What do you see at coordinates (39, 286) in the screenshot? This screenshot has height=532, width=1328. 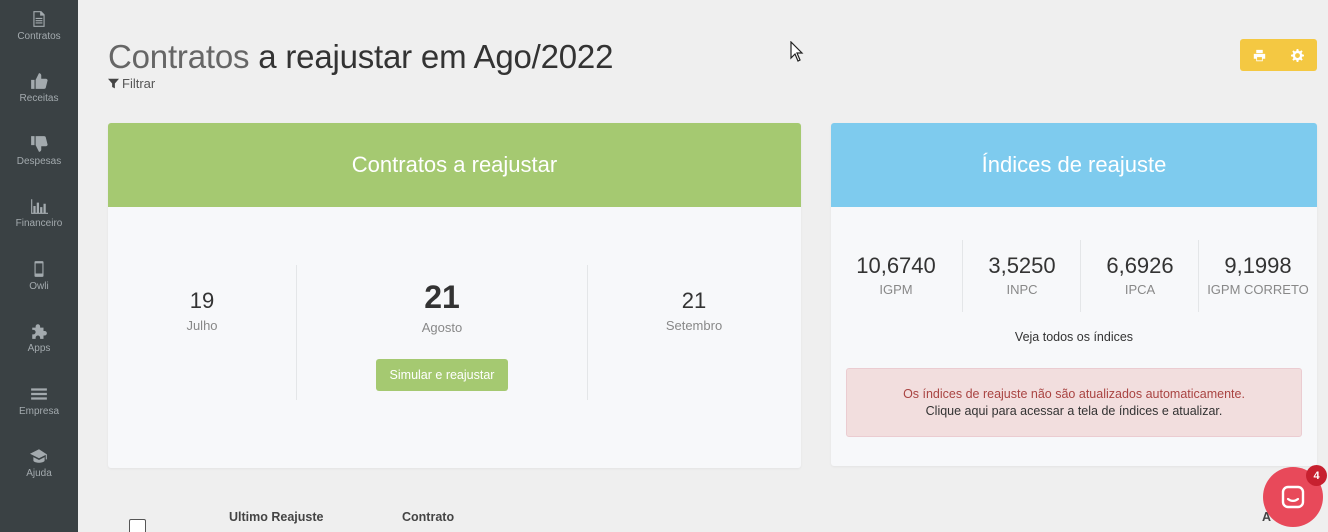 I see `sidebar-item-label: Owli` at bounding box center [39, 286].